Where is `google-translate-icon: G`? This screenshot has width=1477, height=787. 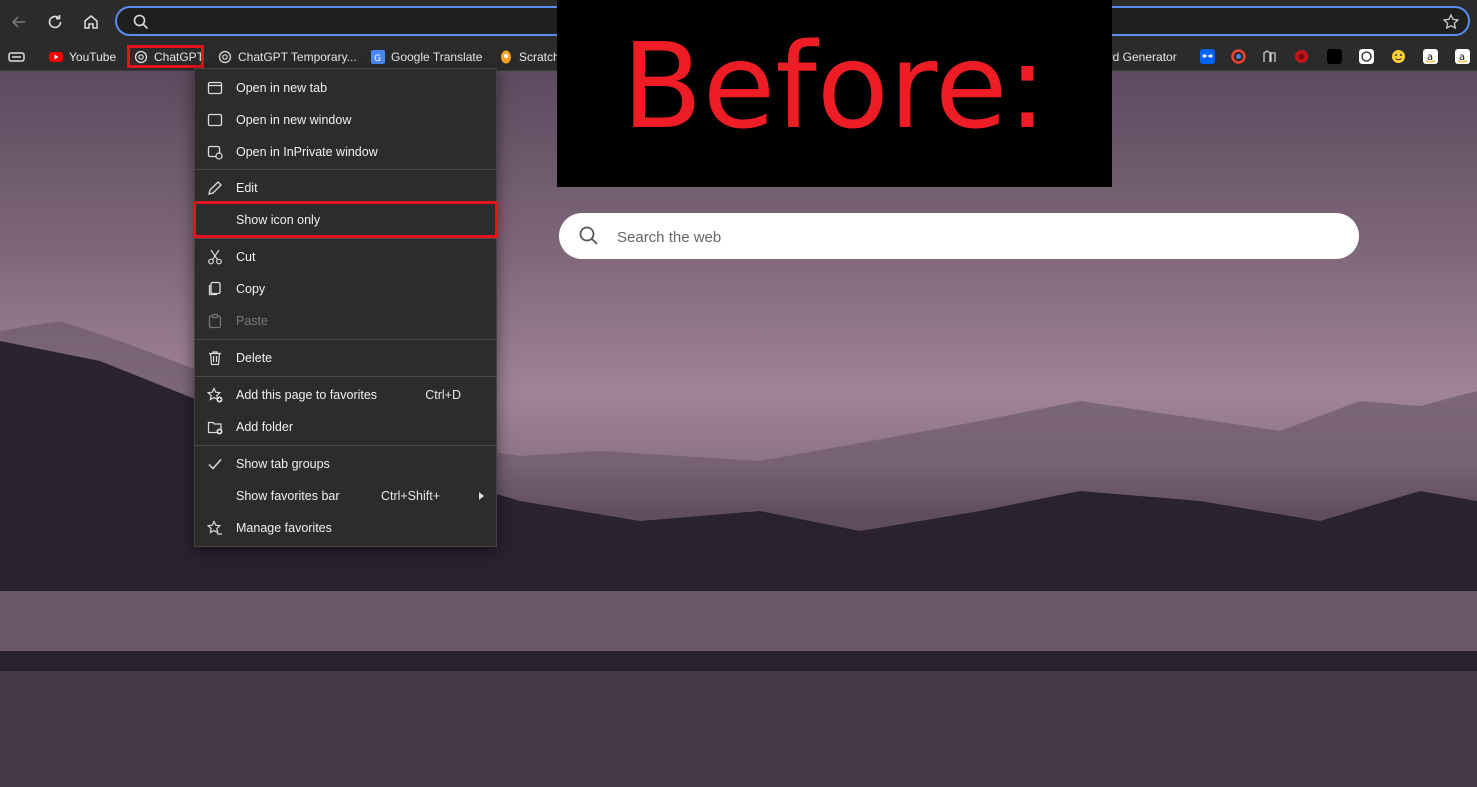
google-translate-icon: G is located at coordinates (378, 57).